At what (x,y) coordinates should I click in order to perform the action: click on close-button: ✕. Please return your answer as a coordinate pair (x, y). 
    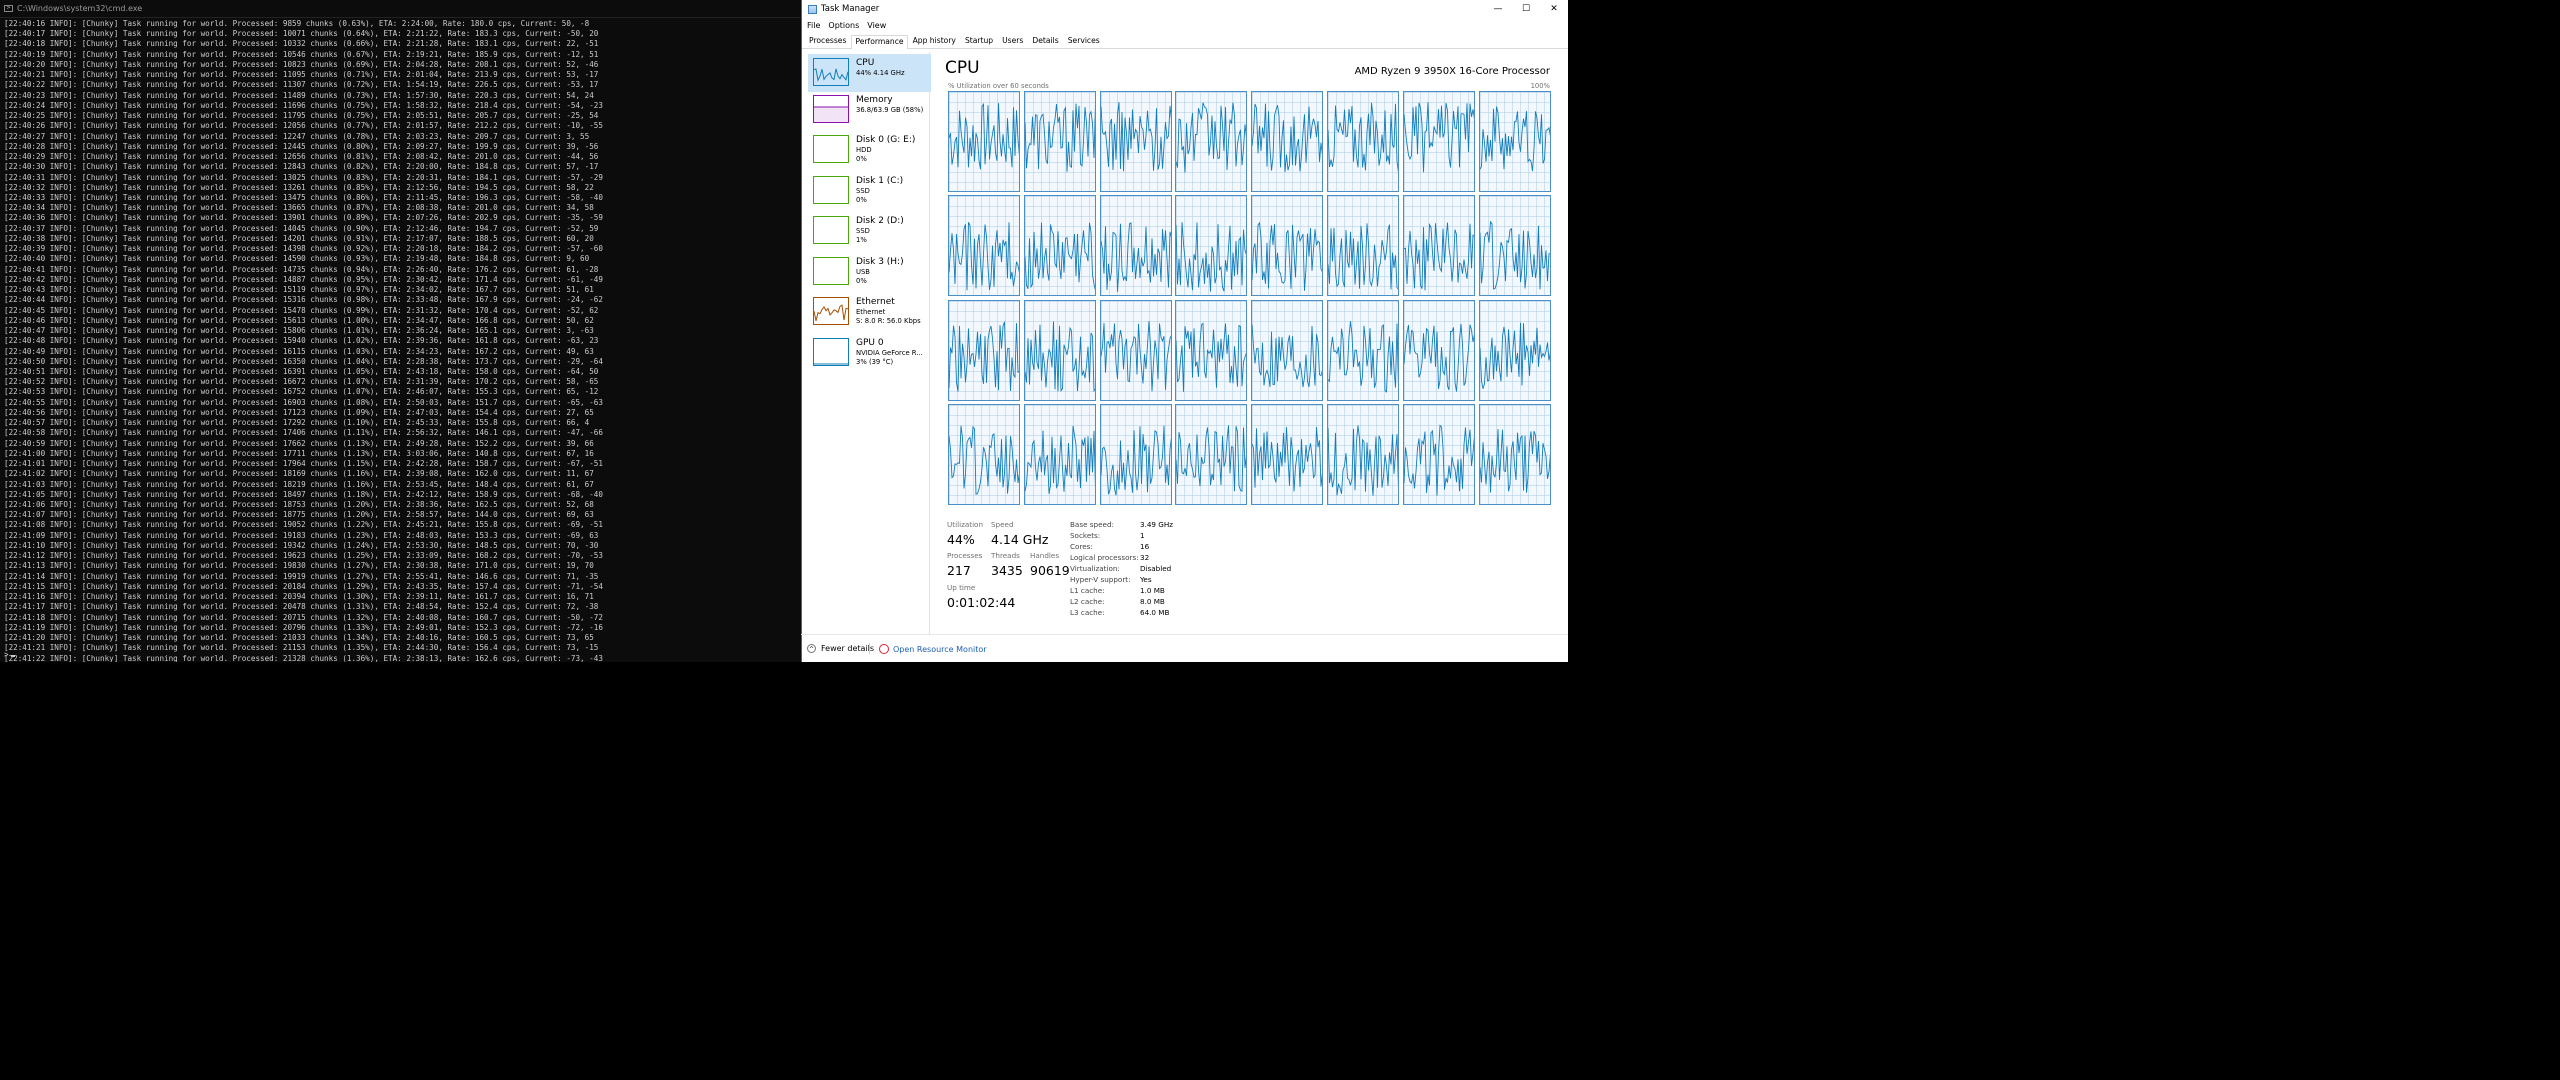
    Looking at the image, I should click on (1554, 9).